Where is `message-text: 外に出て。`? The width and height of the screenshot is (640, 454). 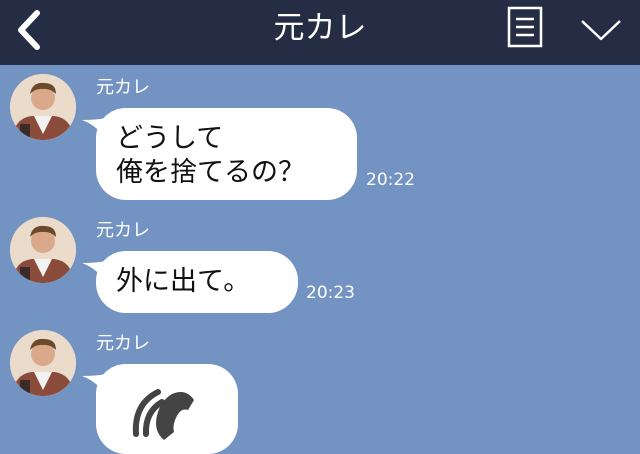 message-text: 外に出て。 is located at coordinates (183, 281).